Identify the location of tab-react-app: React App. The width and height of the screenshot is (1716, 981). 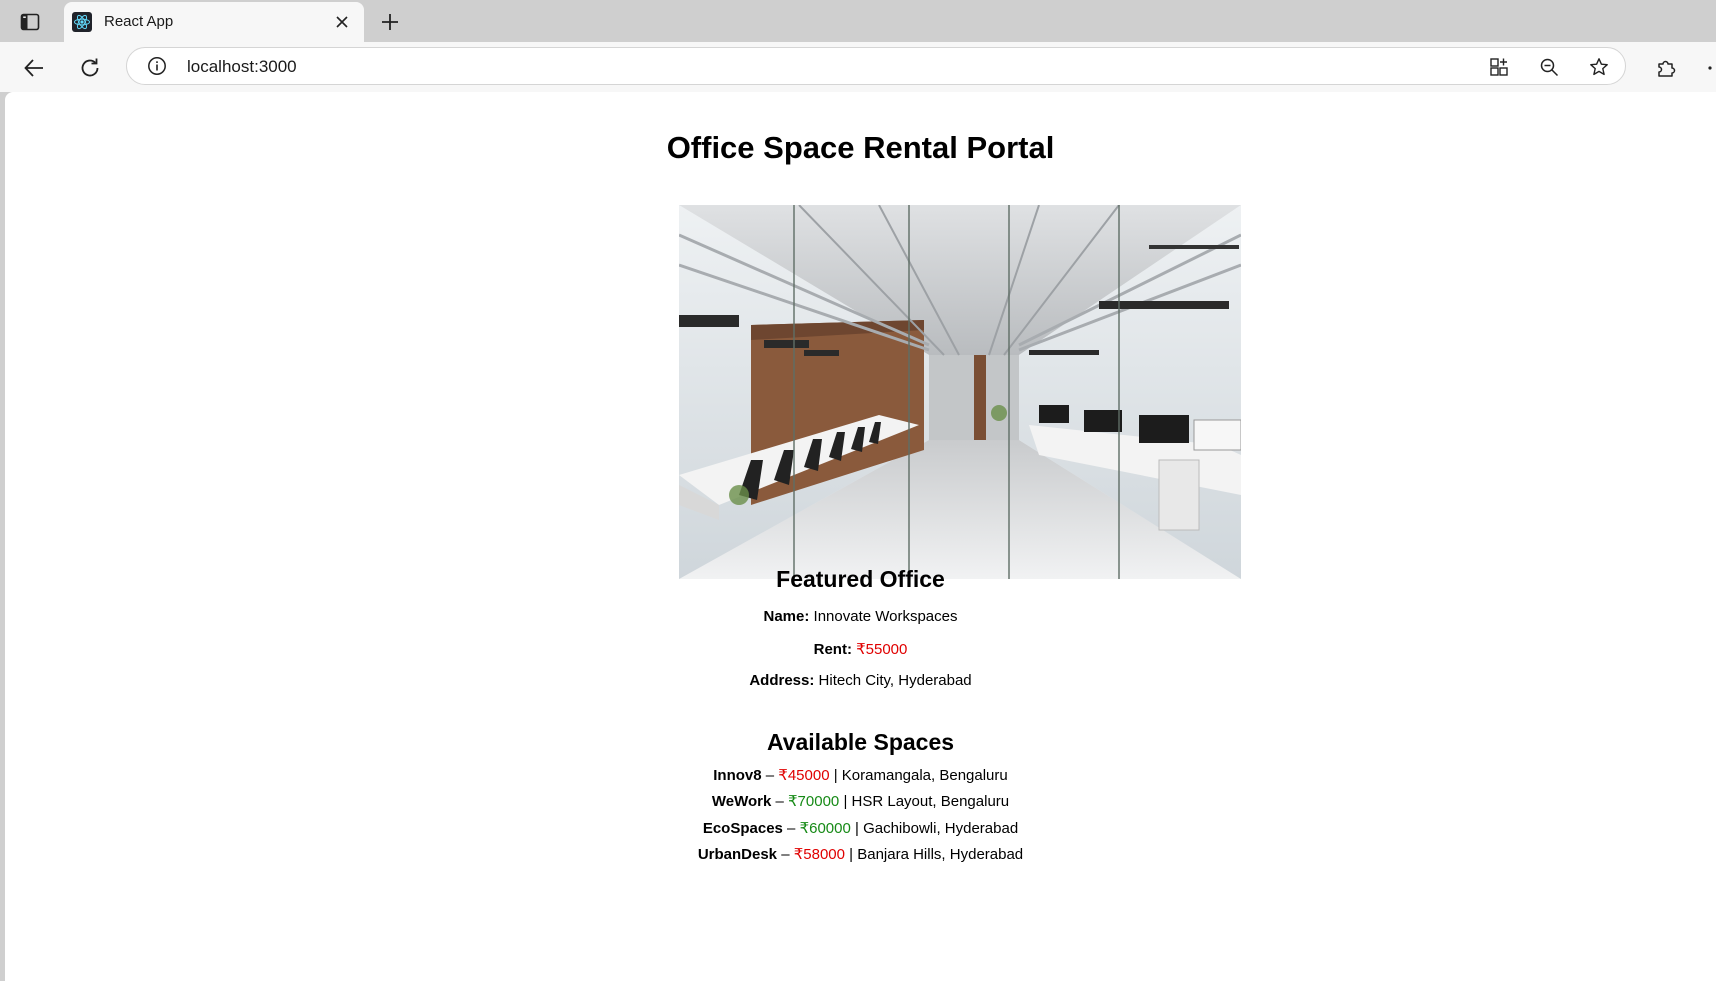
(214, 22).